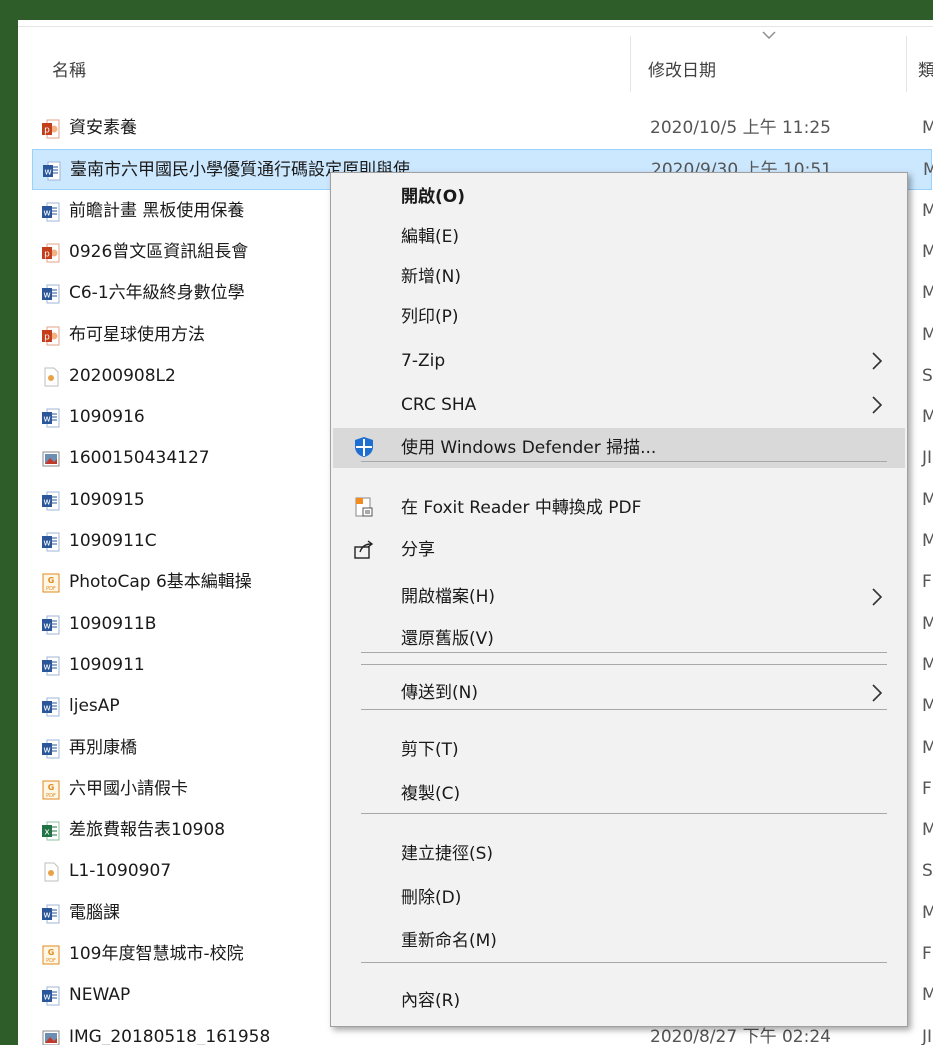 The width and height of the screenshot is (933, 1045). What do you see at coordinates (619, 237) in the screenshot?
I see `menu-item: 編輯(E)` at bounding box center [619, 237].